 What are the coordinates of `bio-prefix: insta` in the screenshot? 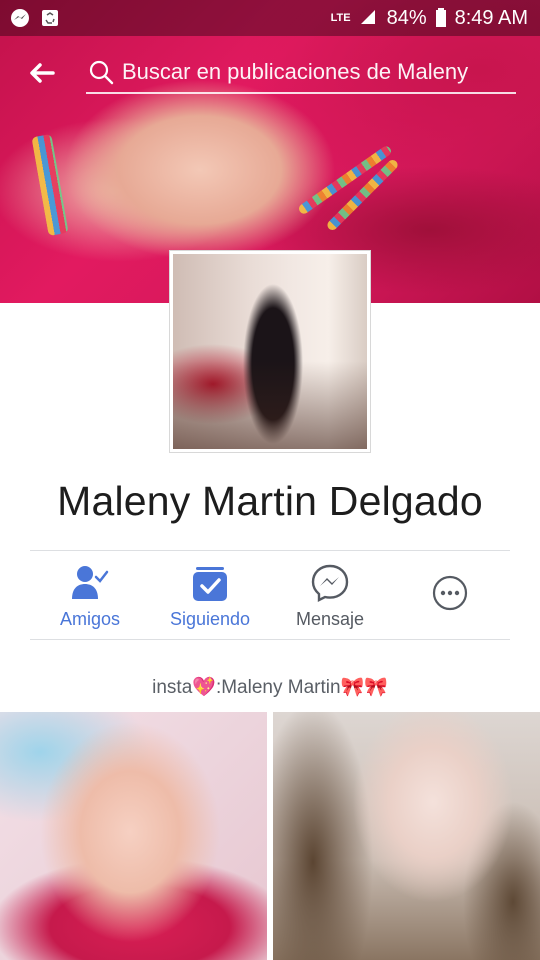 It's located at (172, 687).